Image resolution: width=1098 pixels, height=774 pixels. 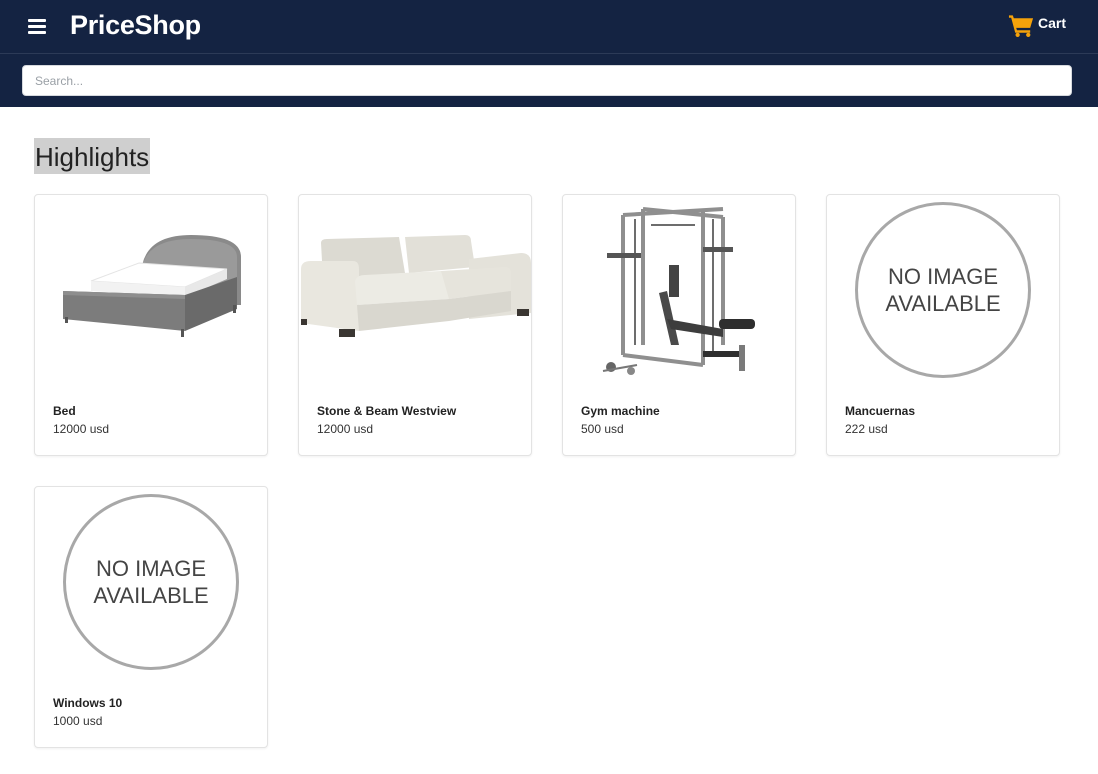 What do you see at coordinates (64, 411) in the screenshot?
I see `product-name: Bed` at bounding box center [64, 411].